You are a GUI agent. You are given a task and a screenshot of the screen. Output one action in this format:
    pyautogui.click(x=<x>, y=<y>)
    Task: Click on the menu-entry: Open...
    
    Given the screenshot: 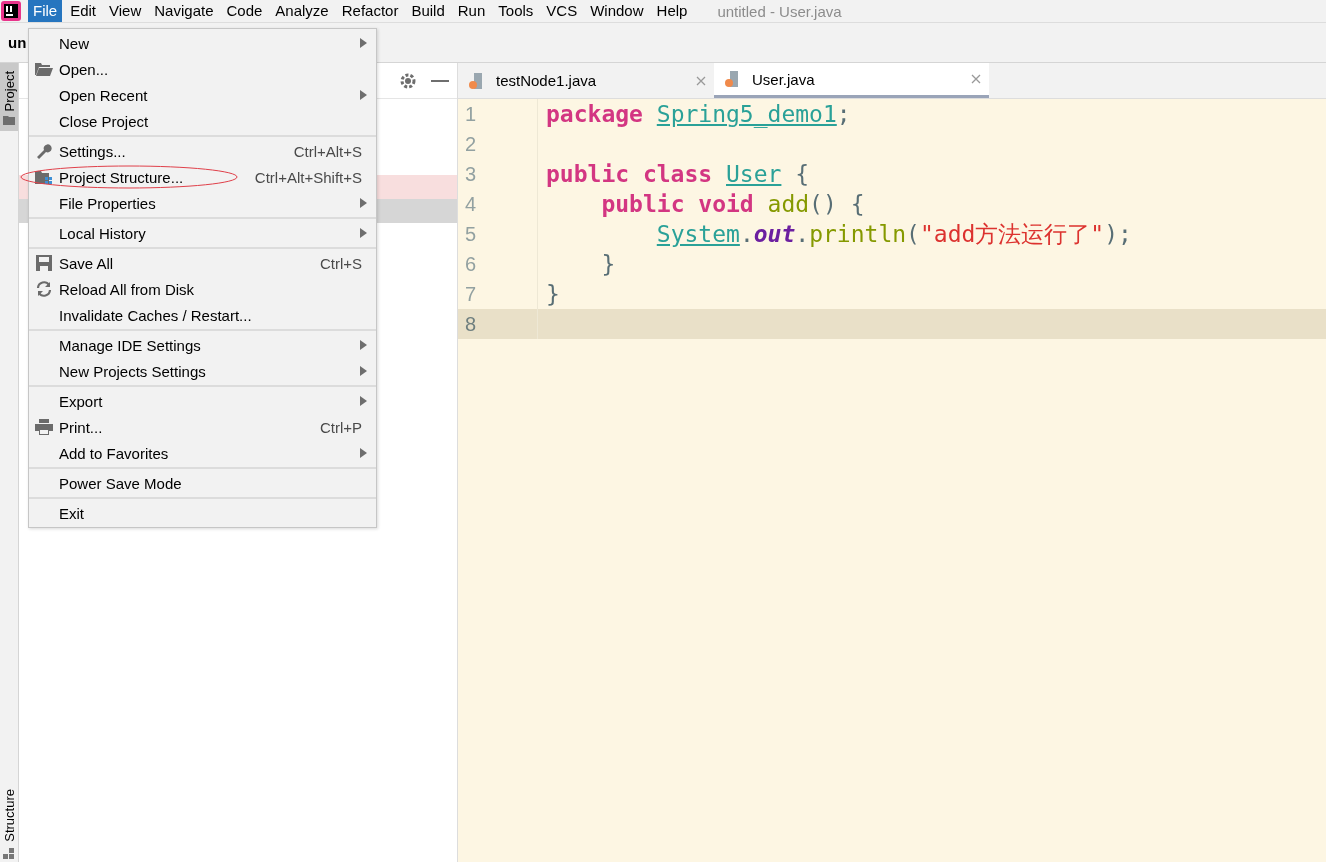 What is the action you would take?
    pyautogui.click(x=202, y=69)
    